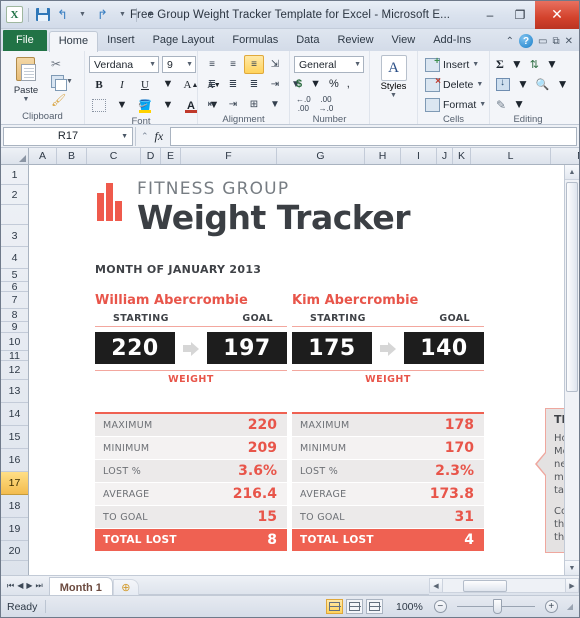  I want to click on zoom-slider-thumb, so click(497, 606).